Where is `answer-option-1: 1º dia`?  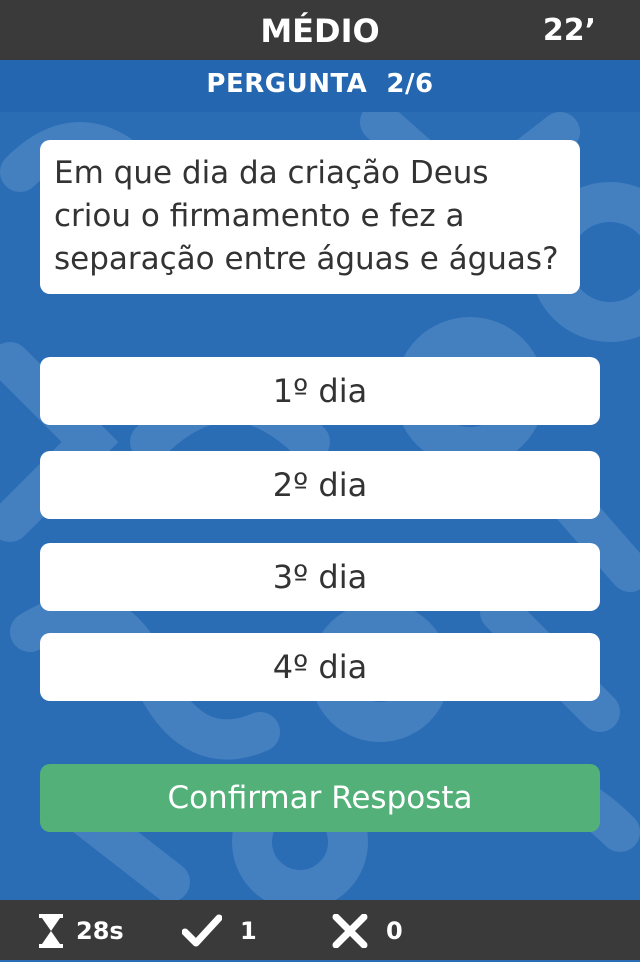 answer-option-1: 1º dia is located at coordinates (320, 391).